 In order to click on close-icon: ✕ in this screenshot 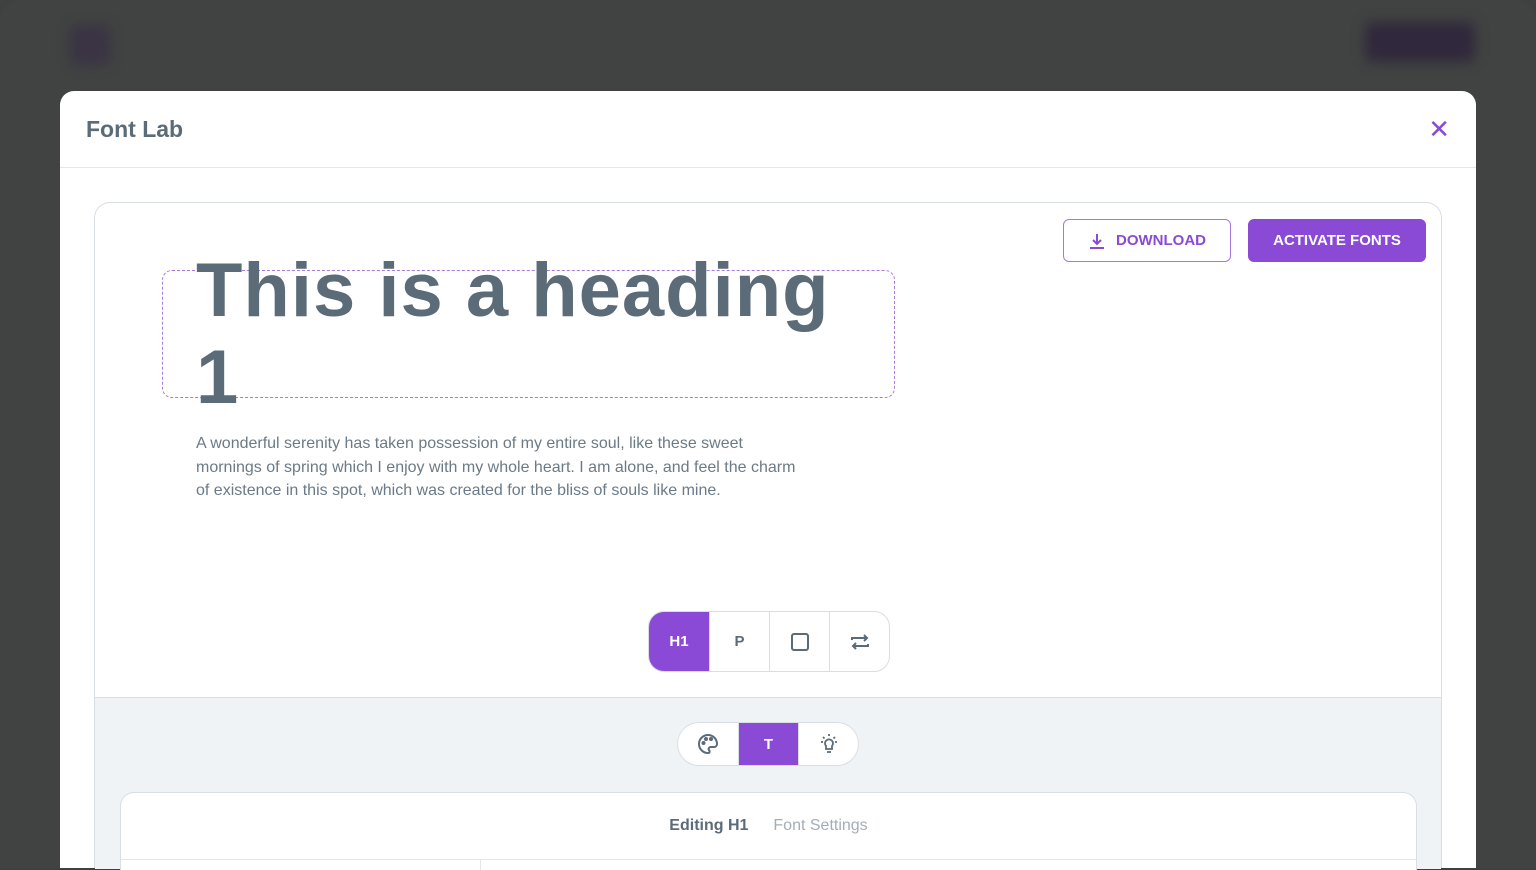, I will do `click(1439, 129)`.